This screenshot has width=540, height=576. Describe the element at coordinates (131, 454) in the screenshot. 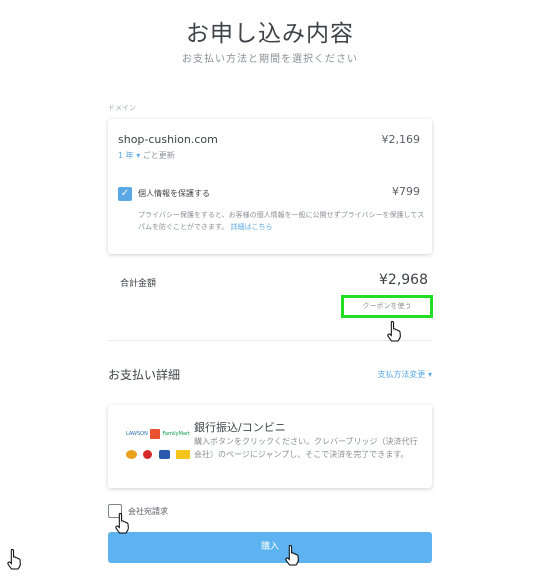

I see `ministop-logo` at that location.